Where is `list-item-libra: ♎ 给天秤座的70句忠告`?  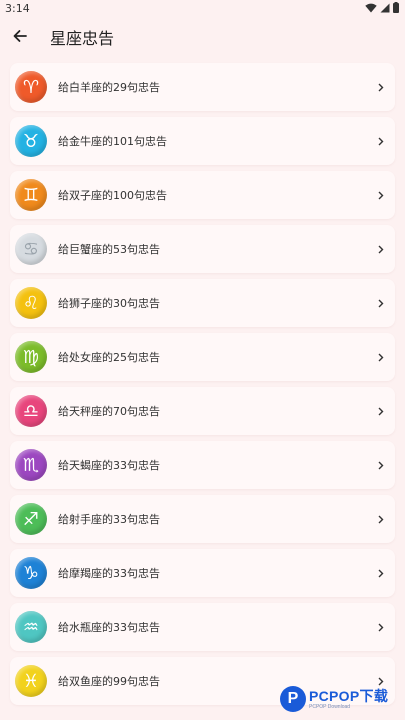
list-item-libra: ♎ 给天秤座的70句忠告 is located at coordinates (202, 411).